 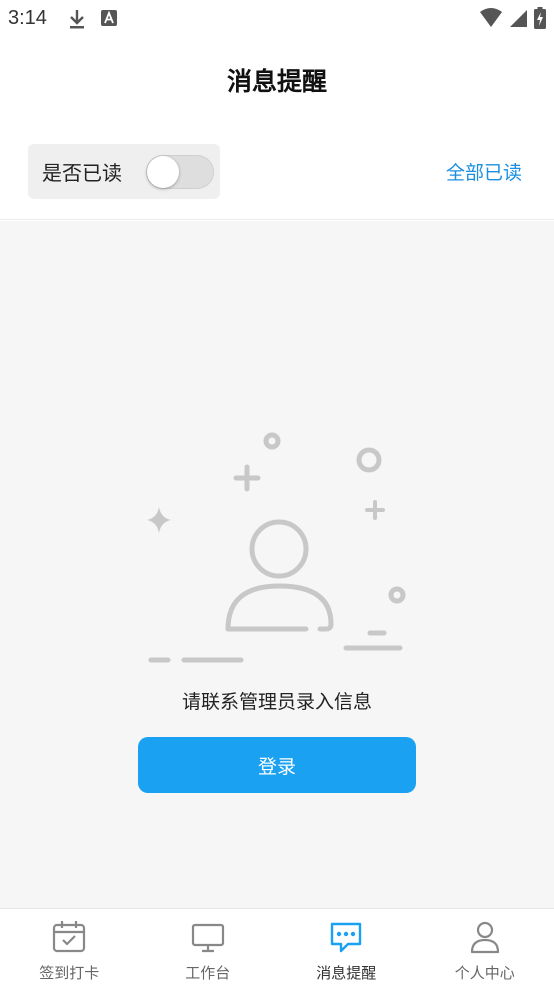 I want to click on wifi-icon, so click(x=491, y=20).